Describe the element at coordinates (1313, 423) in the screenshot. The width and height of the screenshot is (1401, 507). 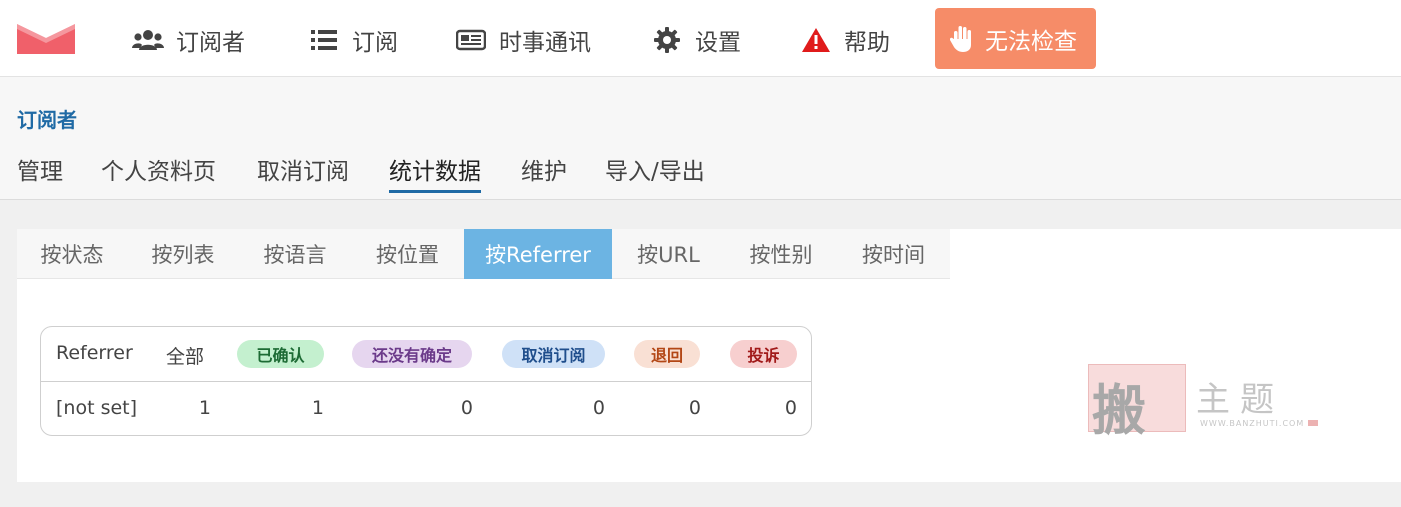
I see `watermark-mark` at that location.